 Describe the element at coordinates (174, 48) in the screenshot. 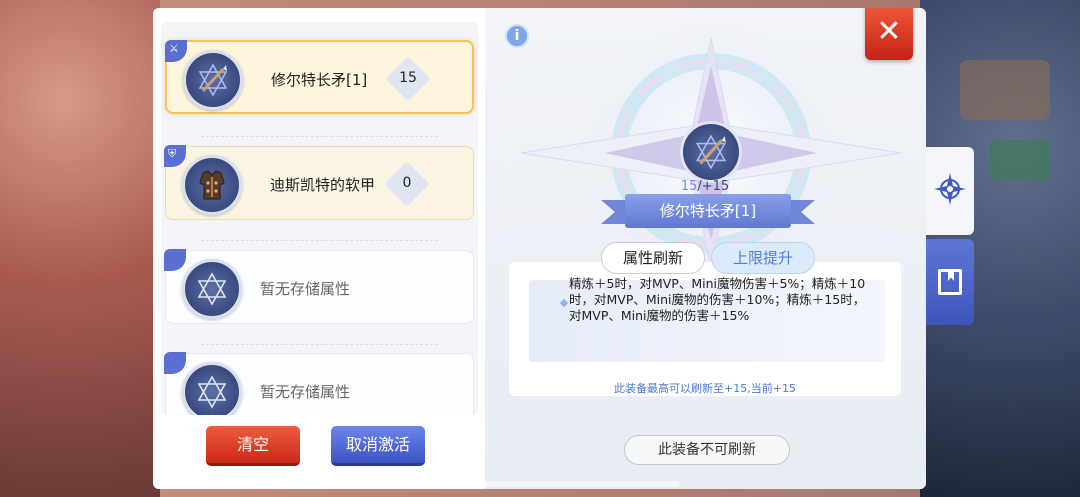

I see `sword-icon: ⚔` at that location.